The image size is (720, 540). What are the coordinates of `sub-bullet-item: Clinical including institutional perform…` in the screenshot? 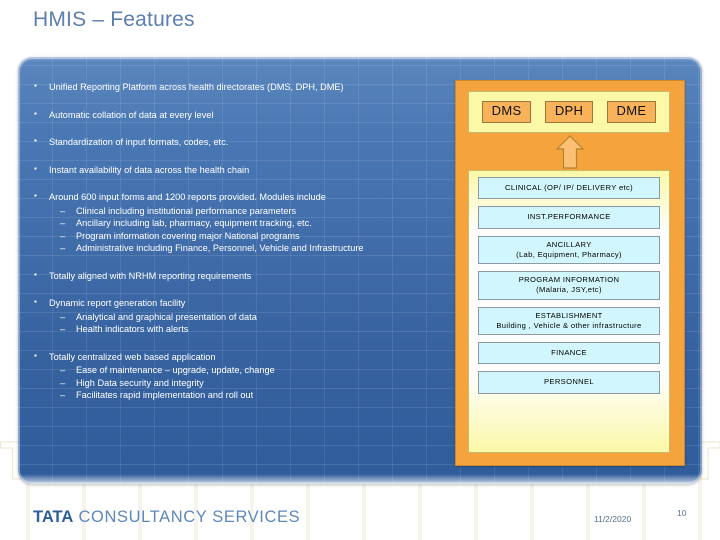 It's located at (242, 212).